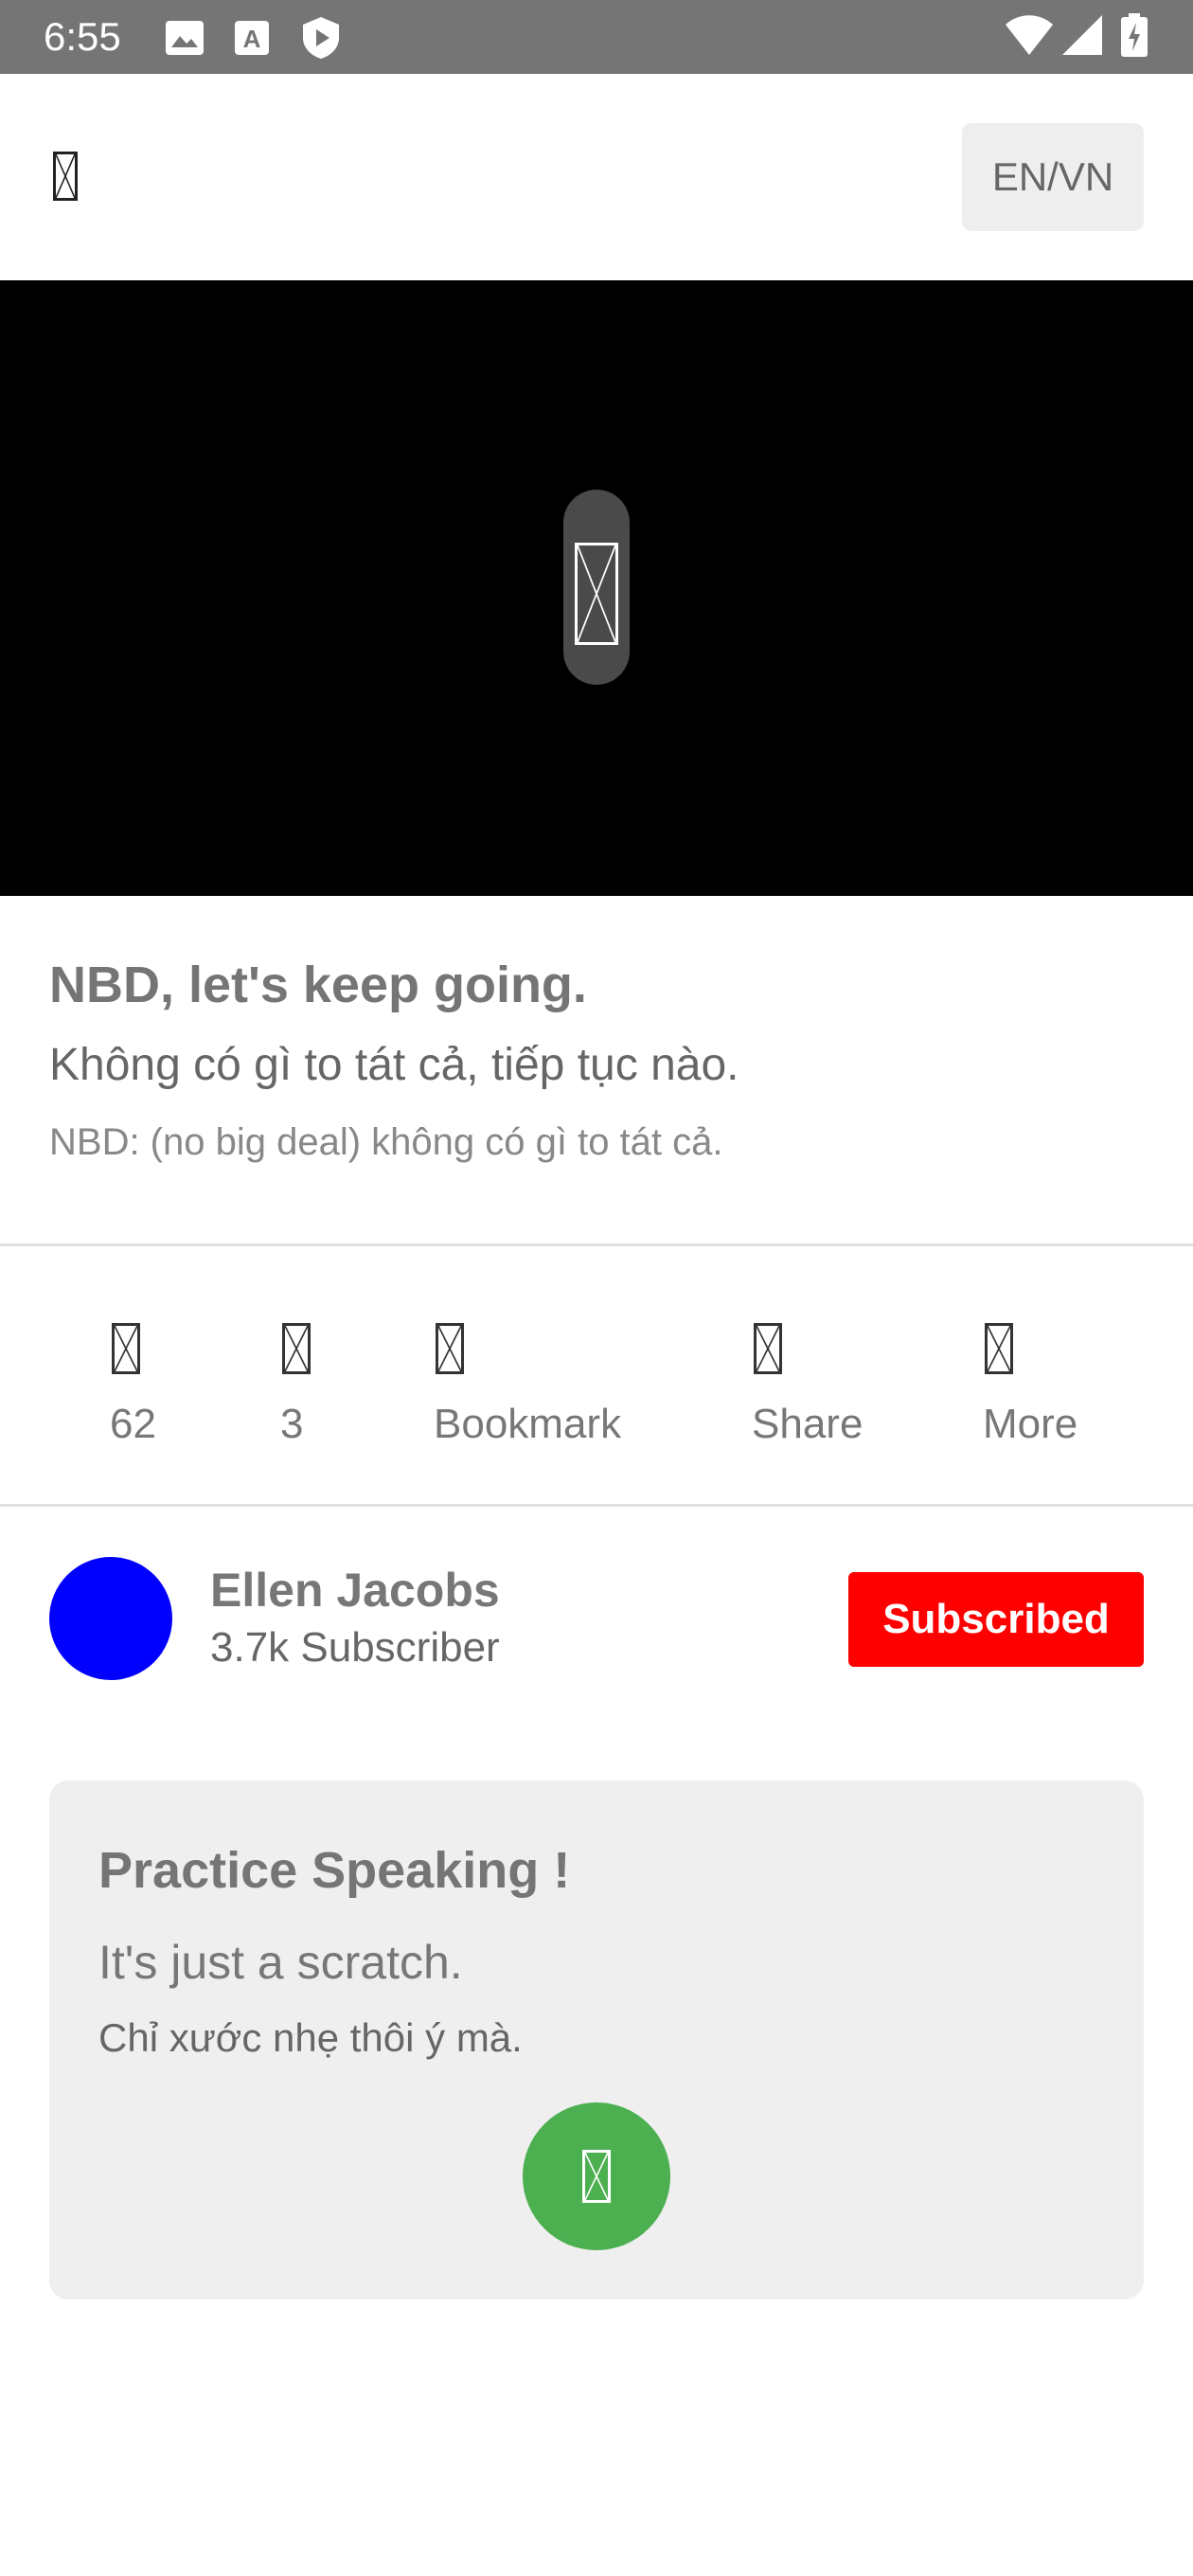 The image size is (1193, 2576). I want to click on caption-english: NBD, let's keep going., so click(318, 985).